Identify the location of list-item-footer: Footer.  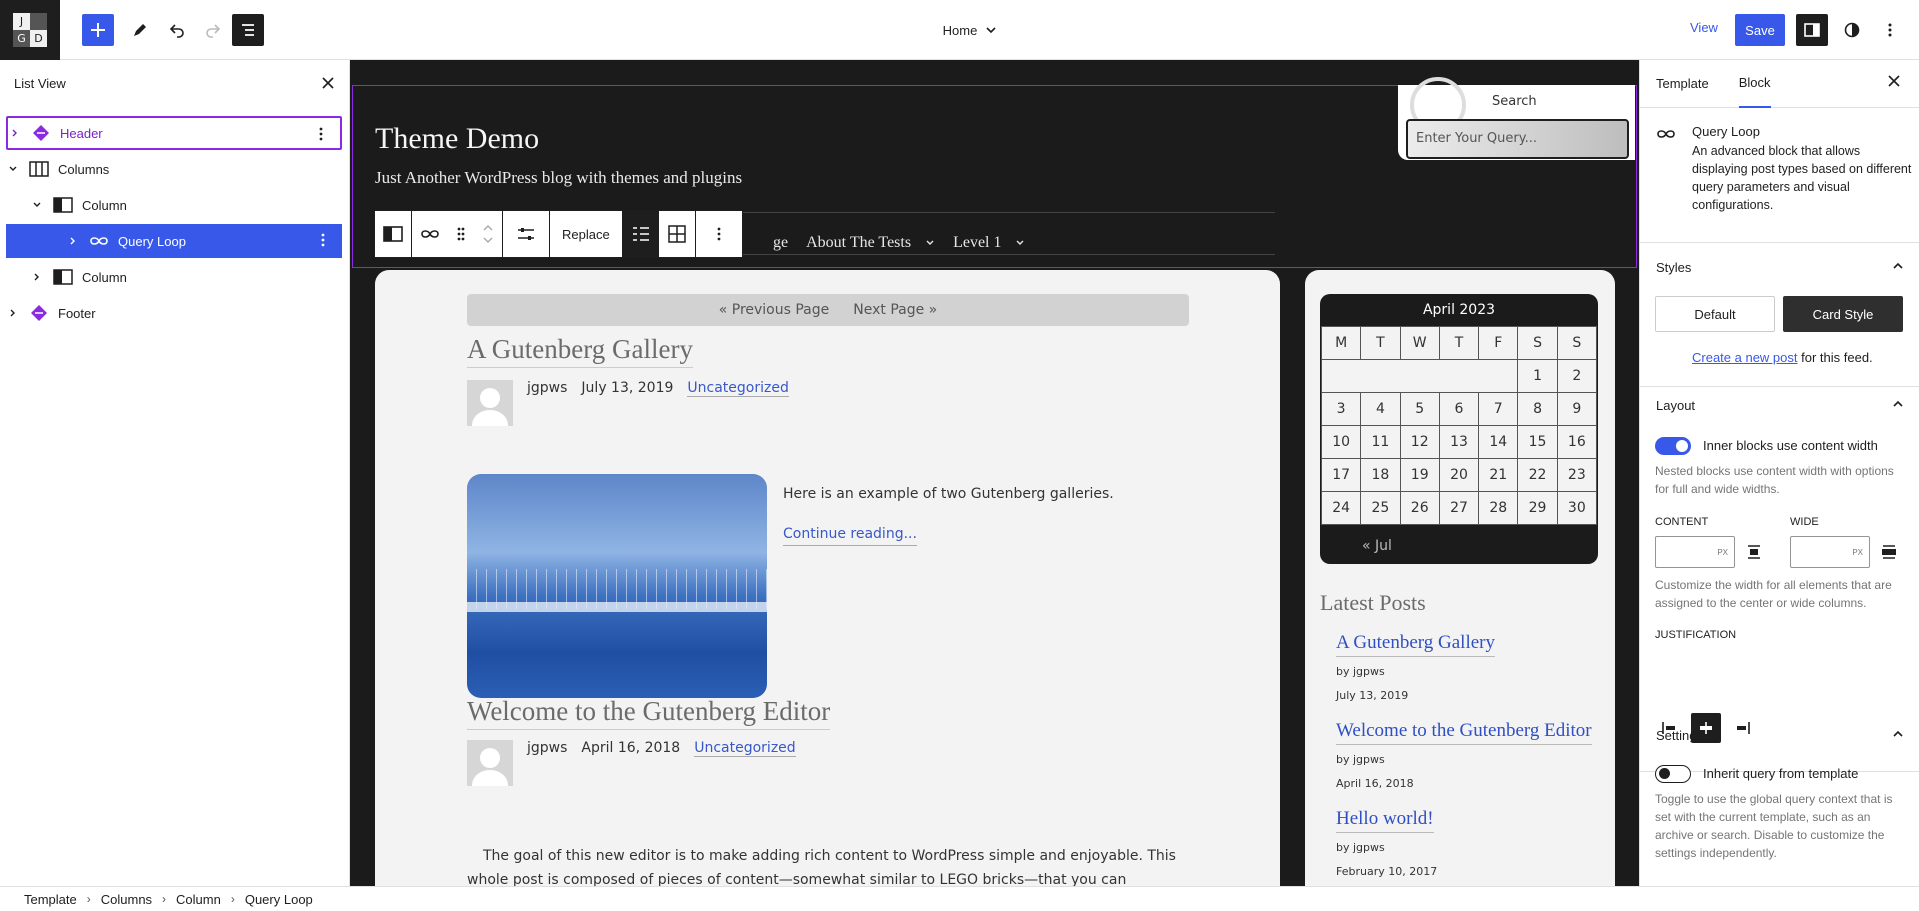
(174, 313).